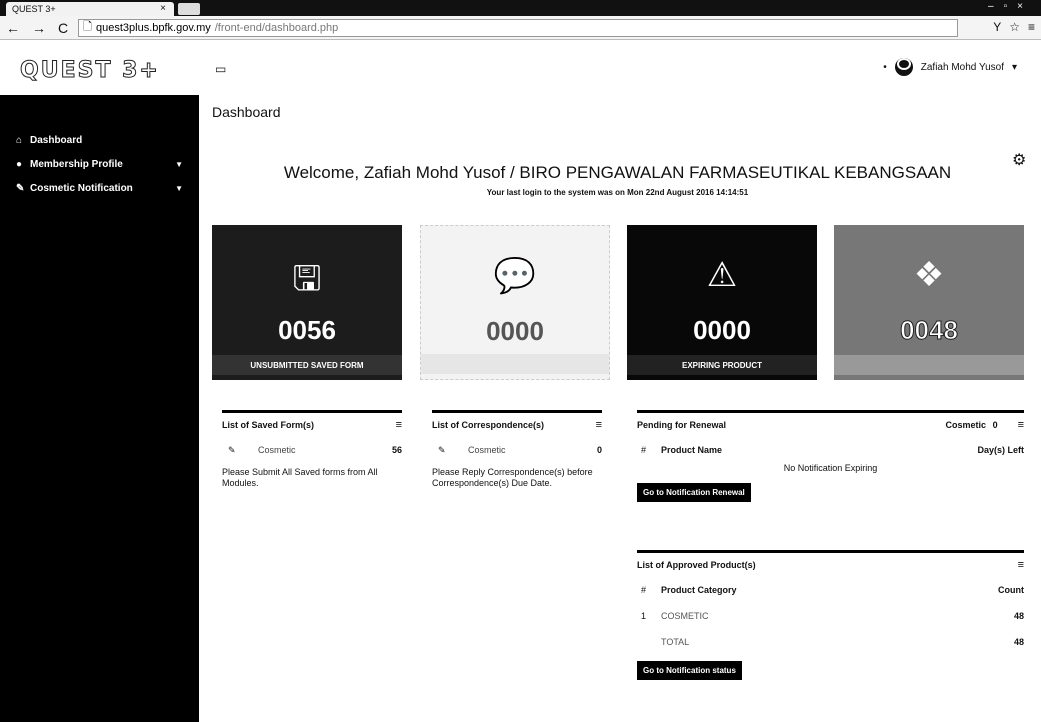  I want to click on new-tab-button, so click(189, 9).